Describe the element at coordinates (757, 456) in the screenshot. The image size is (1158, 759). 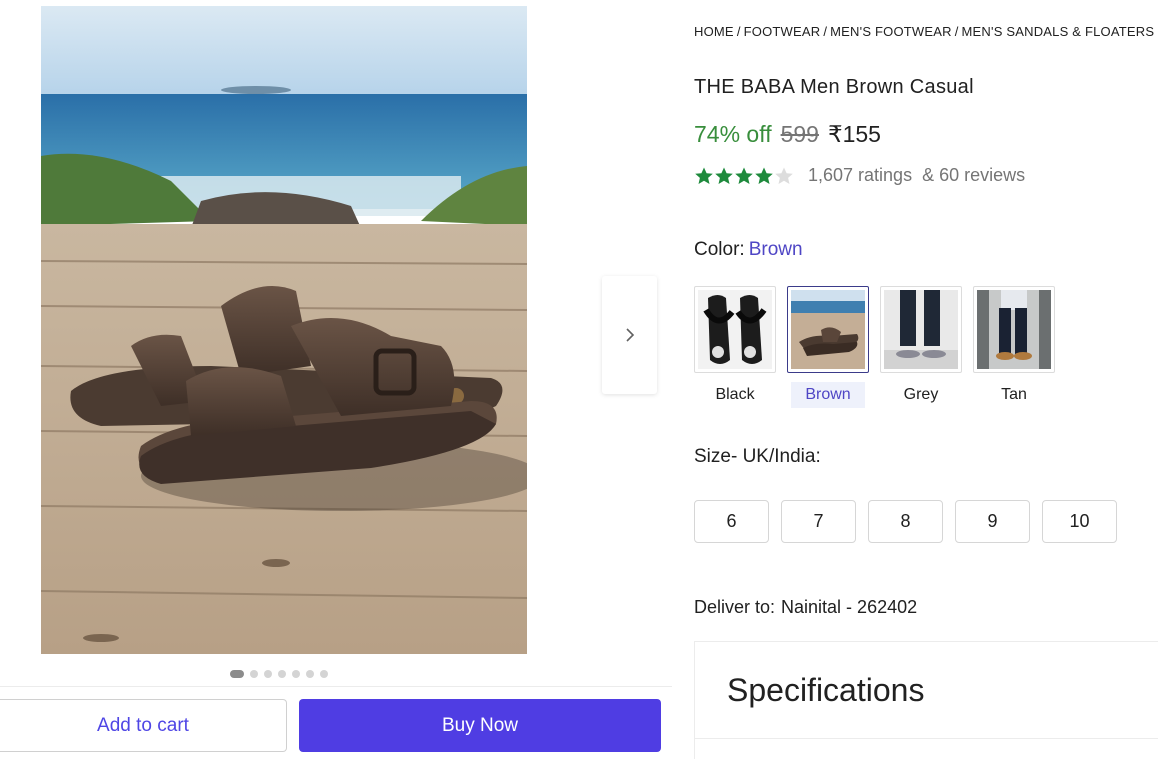
I see `size-label: Size- UK/India:` at that location.